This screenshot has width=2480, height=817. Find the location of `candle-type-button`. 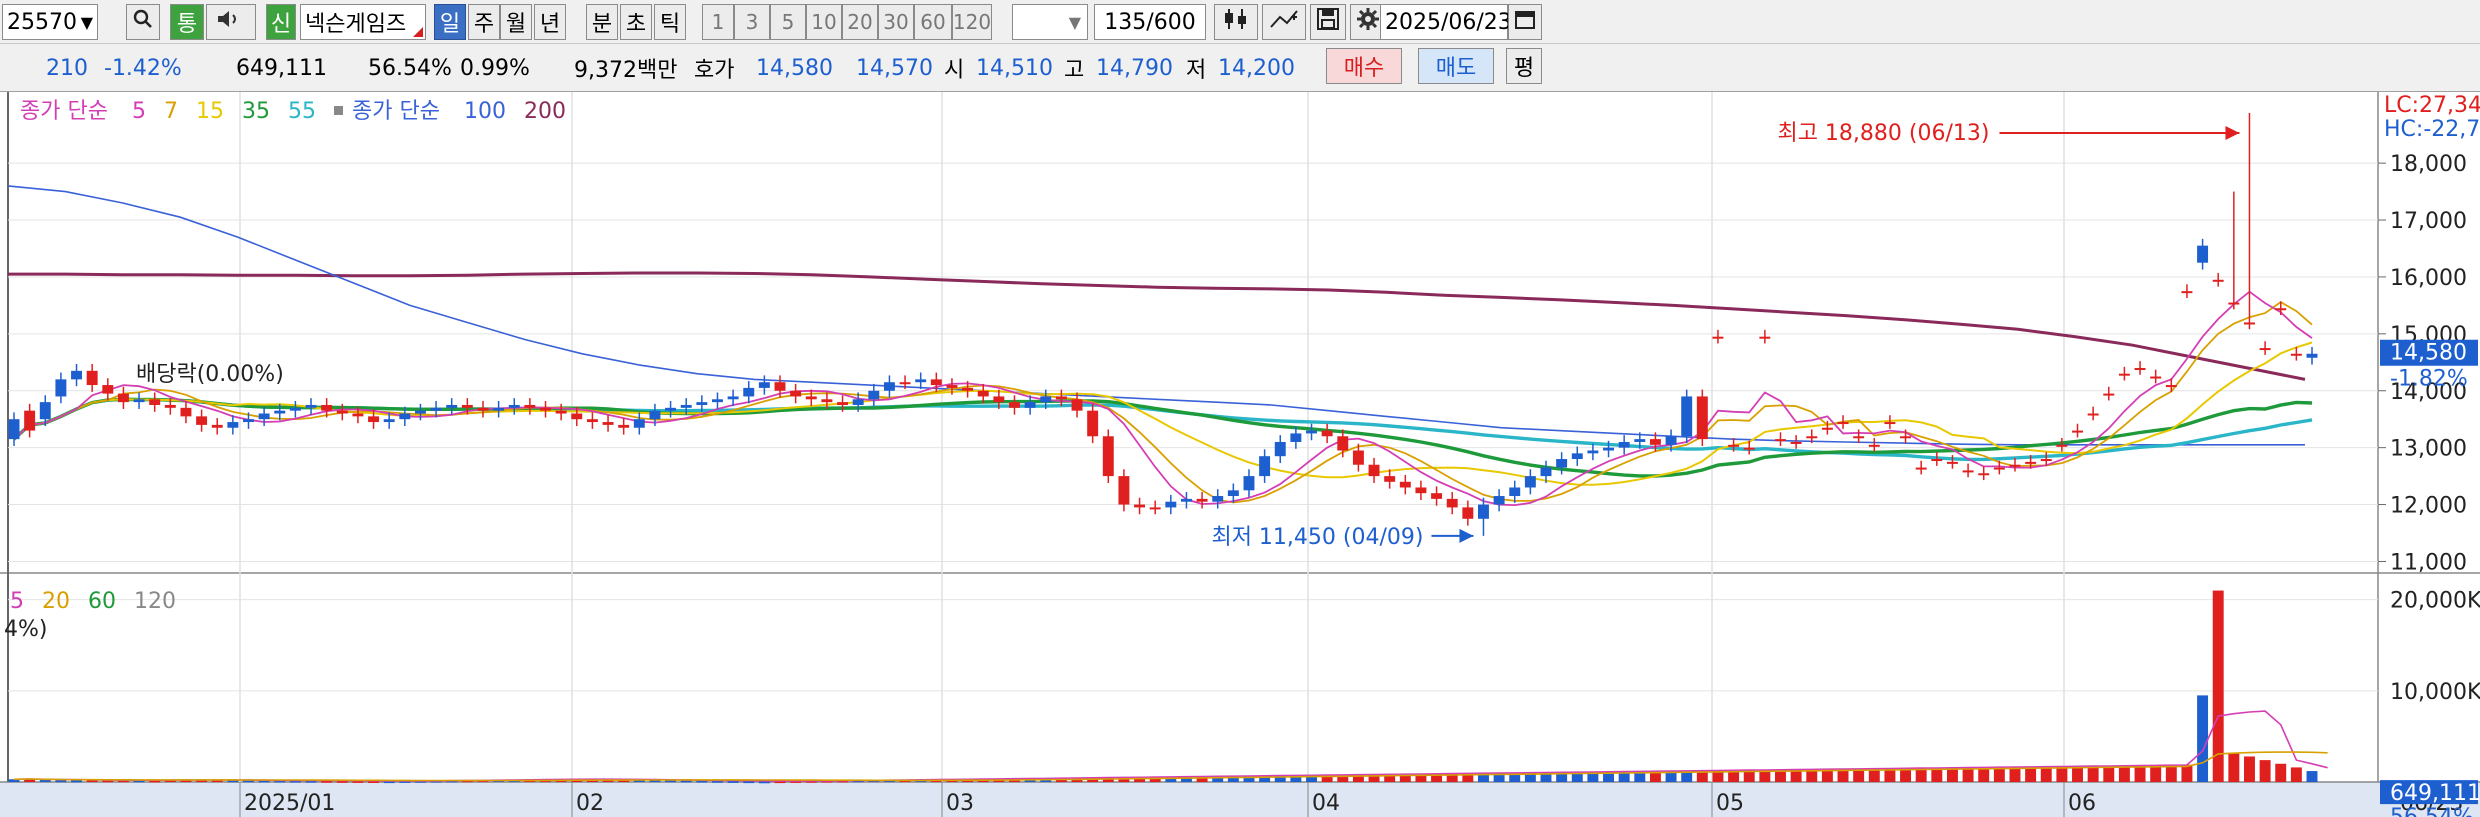

candle-type-button is located at coordinates (1236, 22).